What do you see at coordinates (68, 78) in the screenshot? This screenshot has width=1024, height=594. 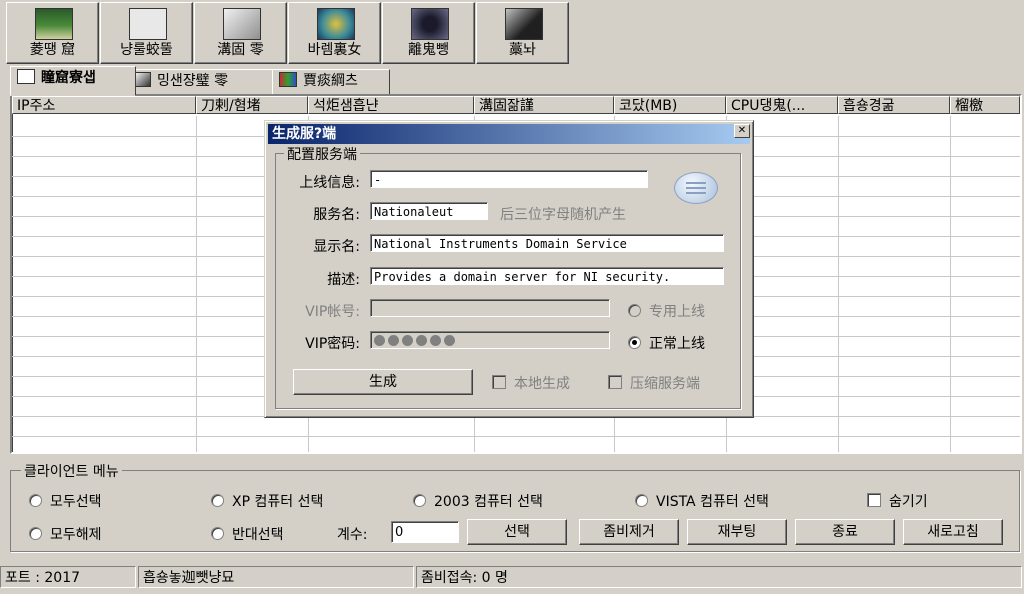 I see `tab-label: 瞳窟寮샙` at bounding box center [68, 78].